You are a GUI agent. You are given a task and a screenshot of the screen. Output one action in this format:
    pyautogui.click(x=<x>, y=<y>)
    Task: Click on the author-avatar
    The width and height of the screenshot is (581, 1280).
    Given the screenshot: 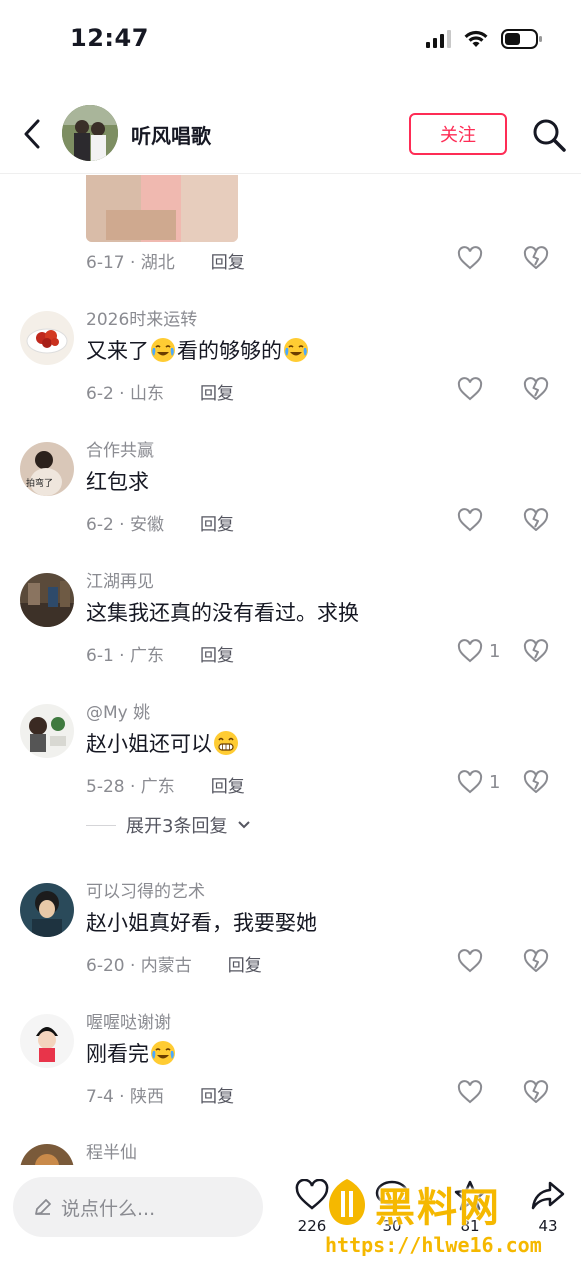 What is the action you would take?
    pyautogui.click(x=90, y=133)
    